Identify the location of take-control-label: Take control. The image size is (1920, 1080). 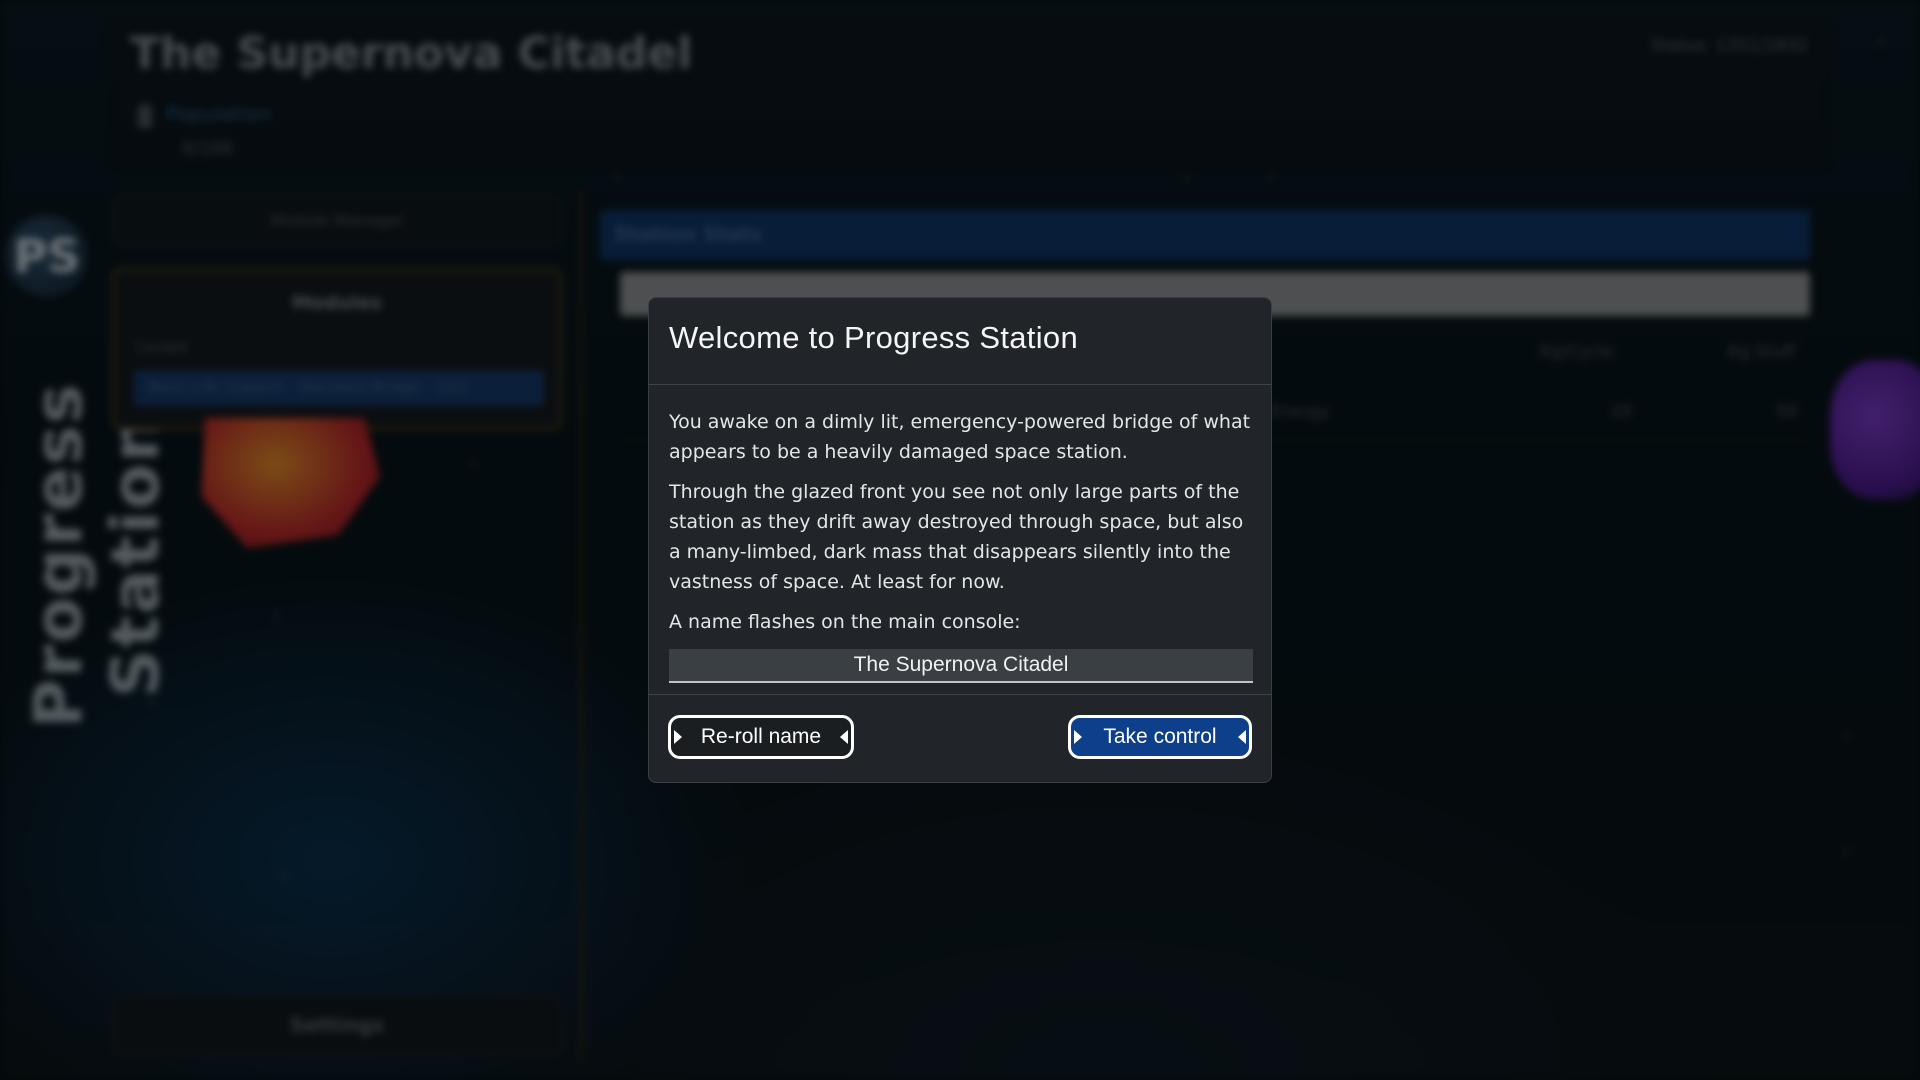
(1160, 736).